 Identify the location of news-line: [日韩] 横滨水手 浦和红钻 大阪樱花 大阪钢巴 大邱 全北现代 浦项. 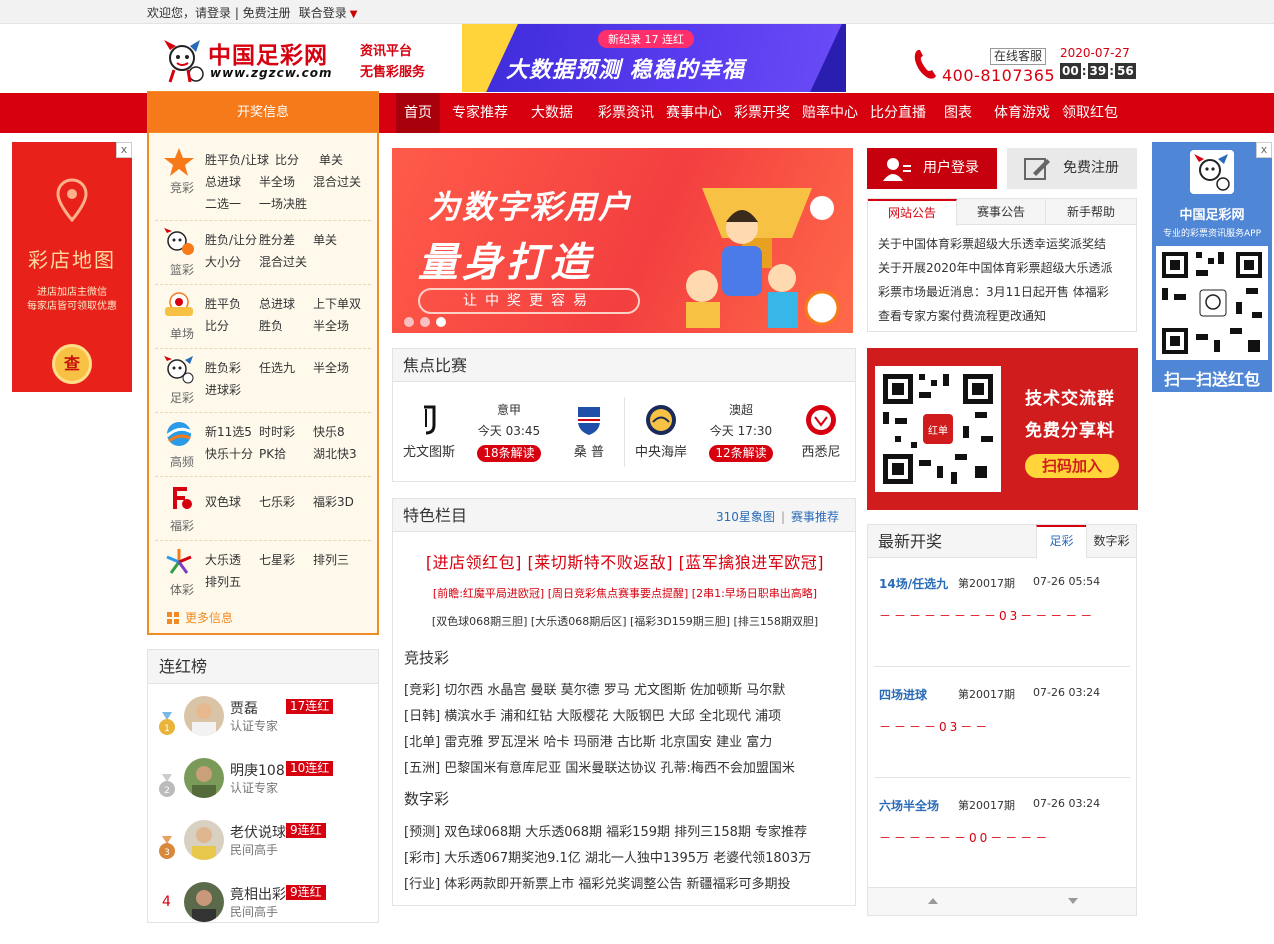
(592, 714).